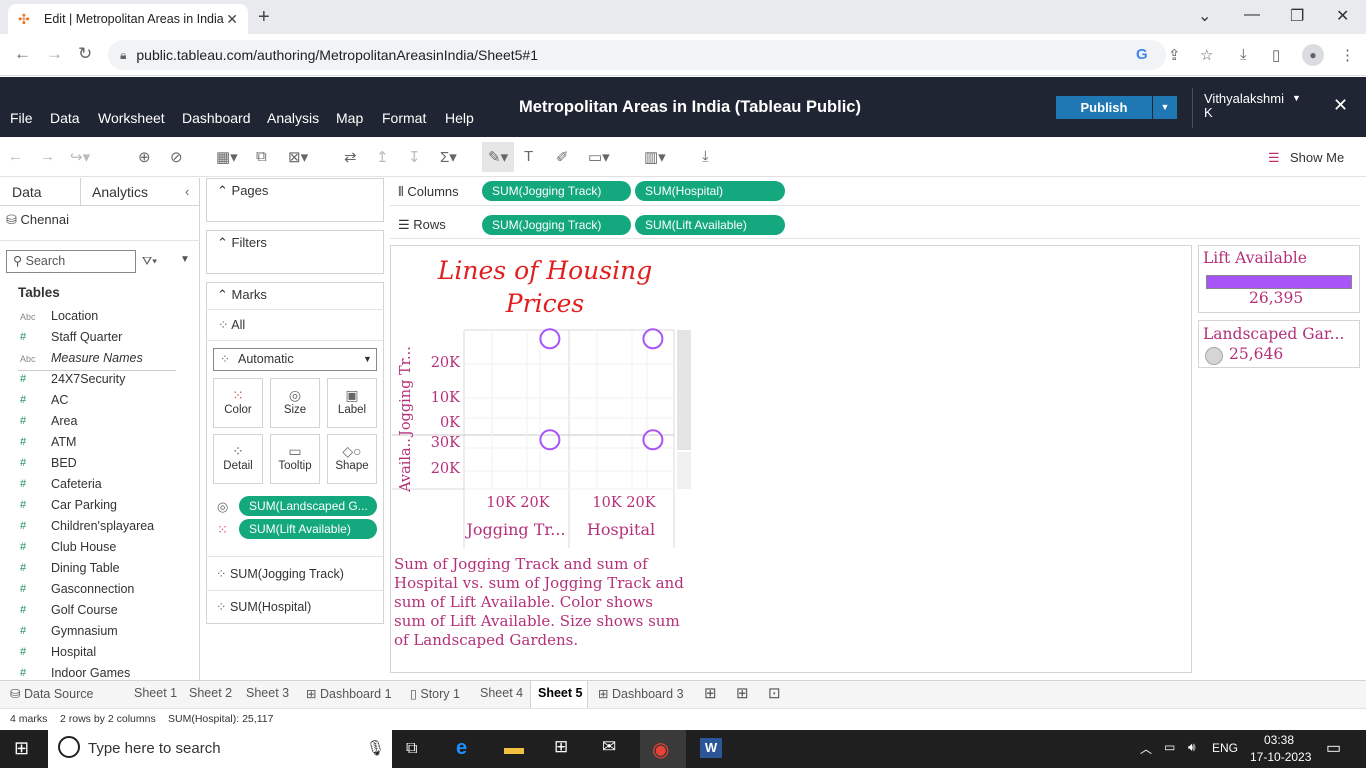  I want to click on menu-dashboard: Dashboard, so click(216, 118).